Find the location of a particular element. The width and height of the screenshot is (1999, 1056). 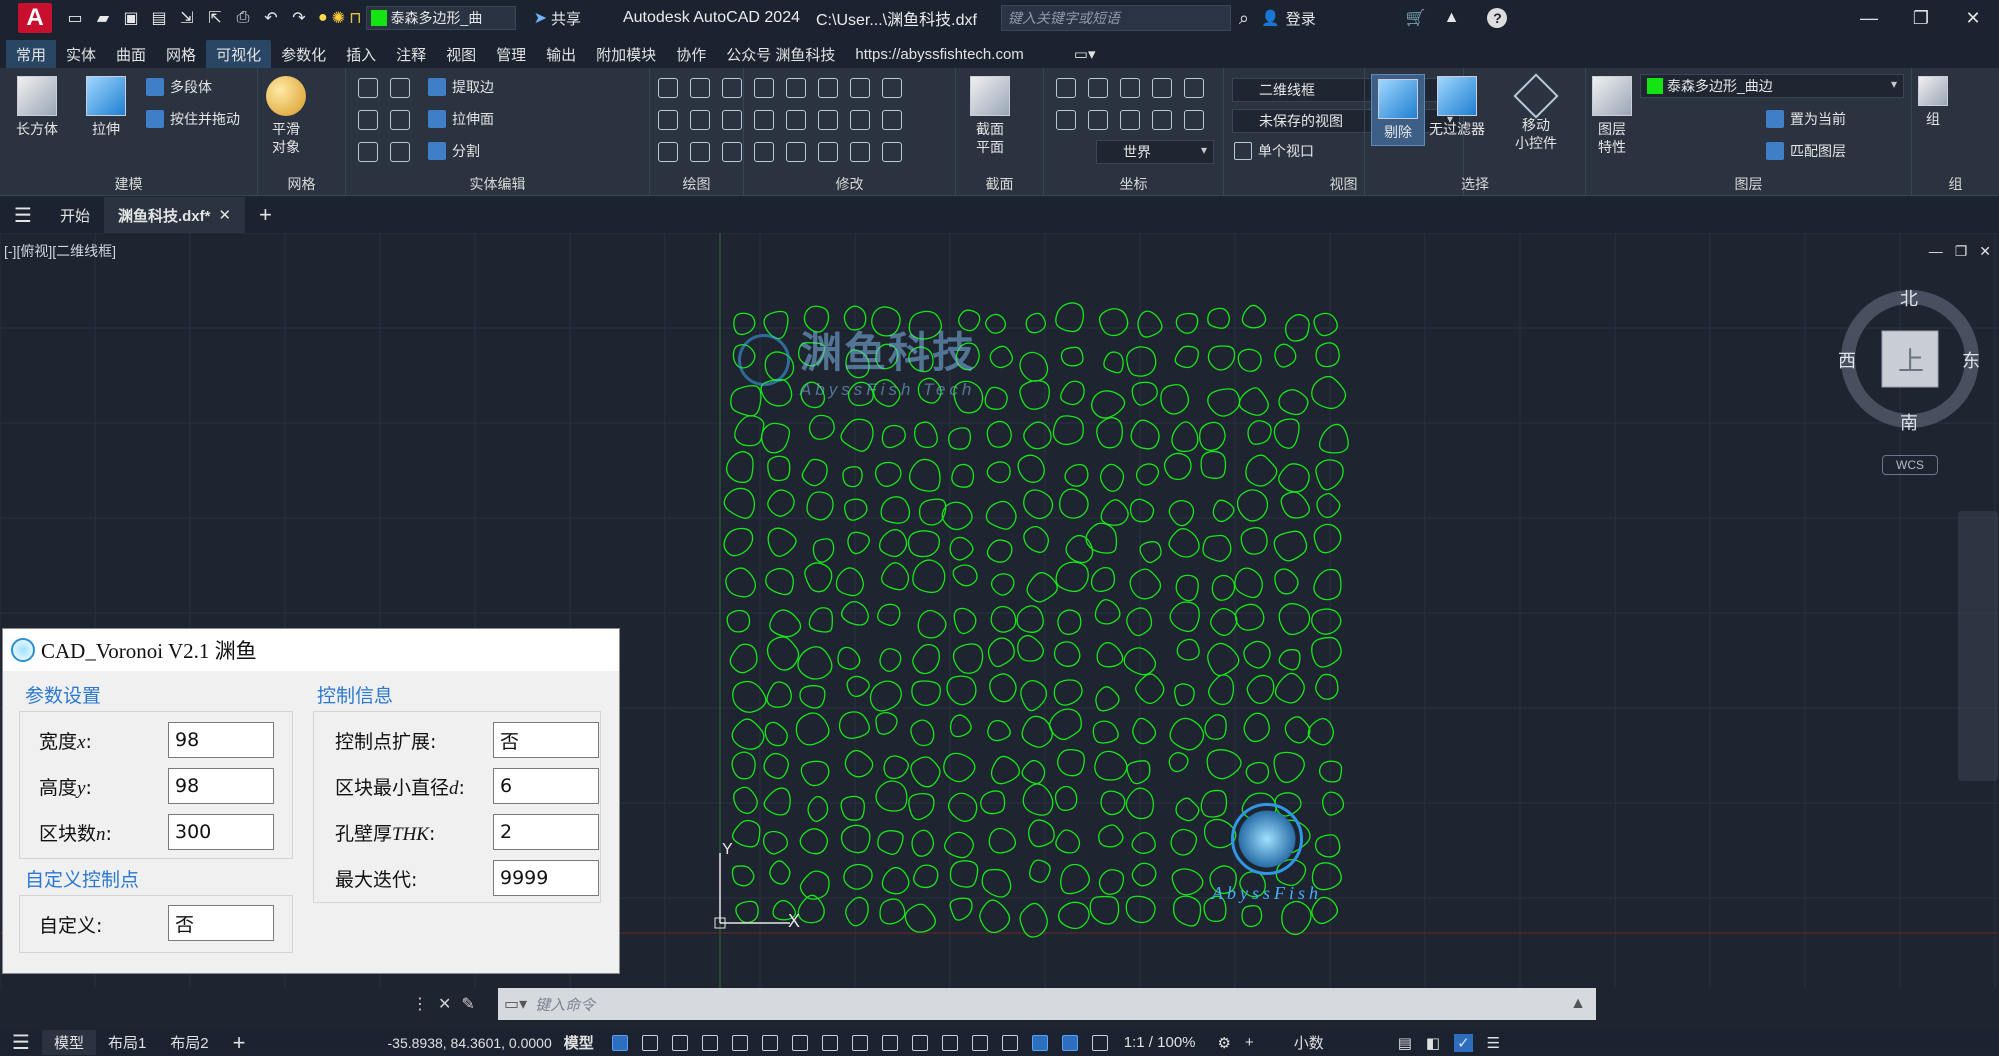

compass-south: 南 is located at coordinates (1909, 422).